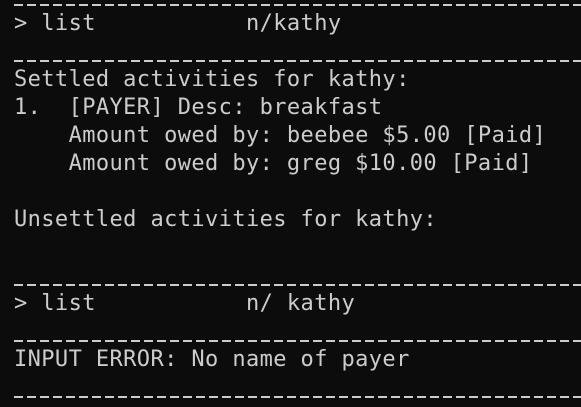 This screenshot has width=581, height=407. I want to click on output-line: Unsettled activities for kathy:, so click(225, 219).